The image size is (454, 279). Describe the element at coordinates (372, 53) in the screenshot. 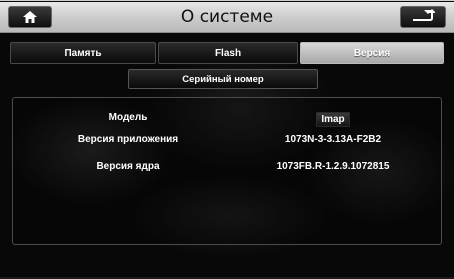

I see `tab-version: Версия` at that location.